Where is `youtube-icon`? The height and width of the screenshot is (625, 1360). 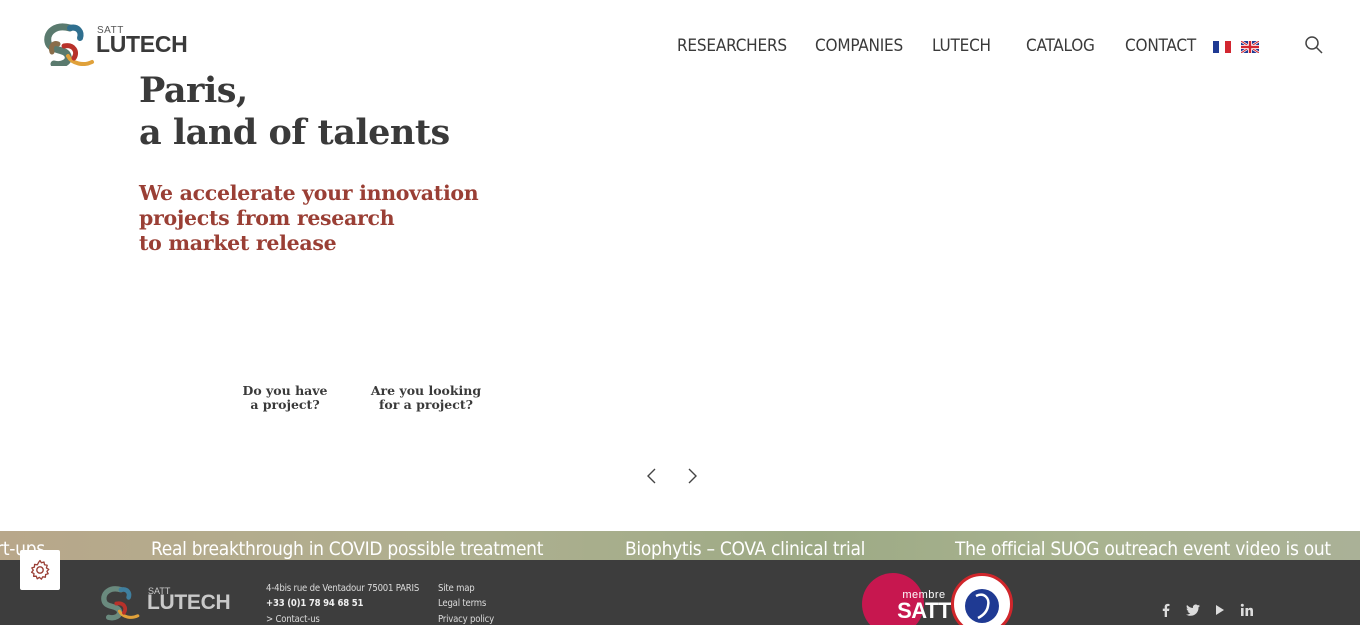 youtube-icon is located at coordinates (1220, 610).